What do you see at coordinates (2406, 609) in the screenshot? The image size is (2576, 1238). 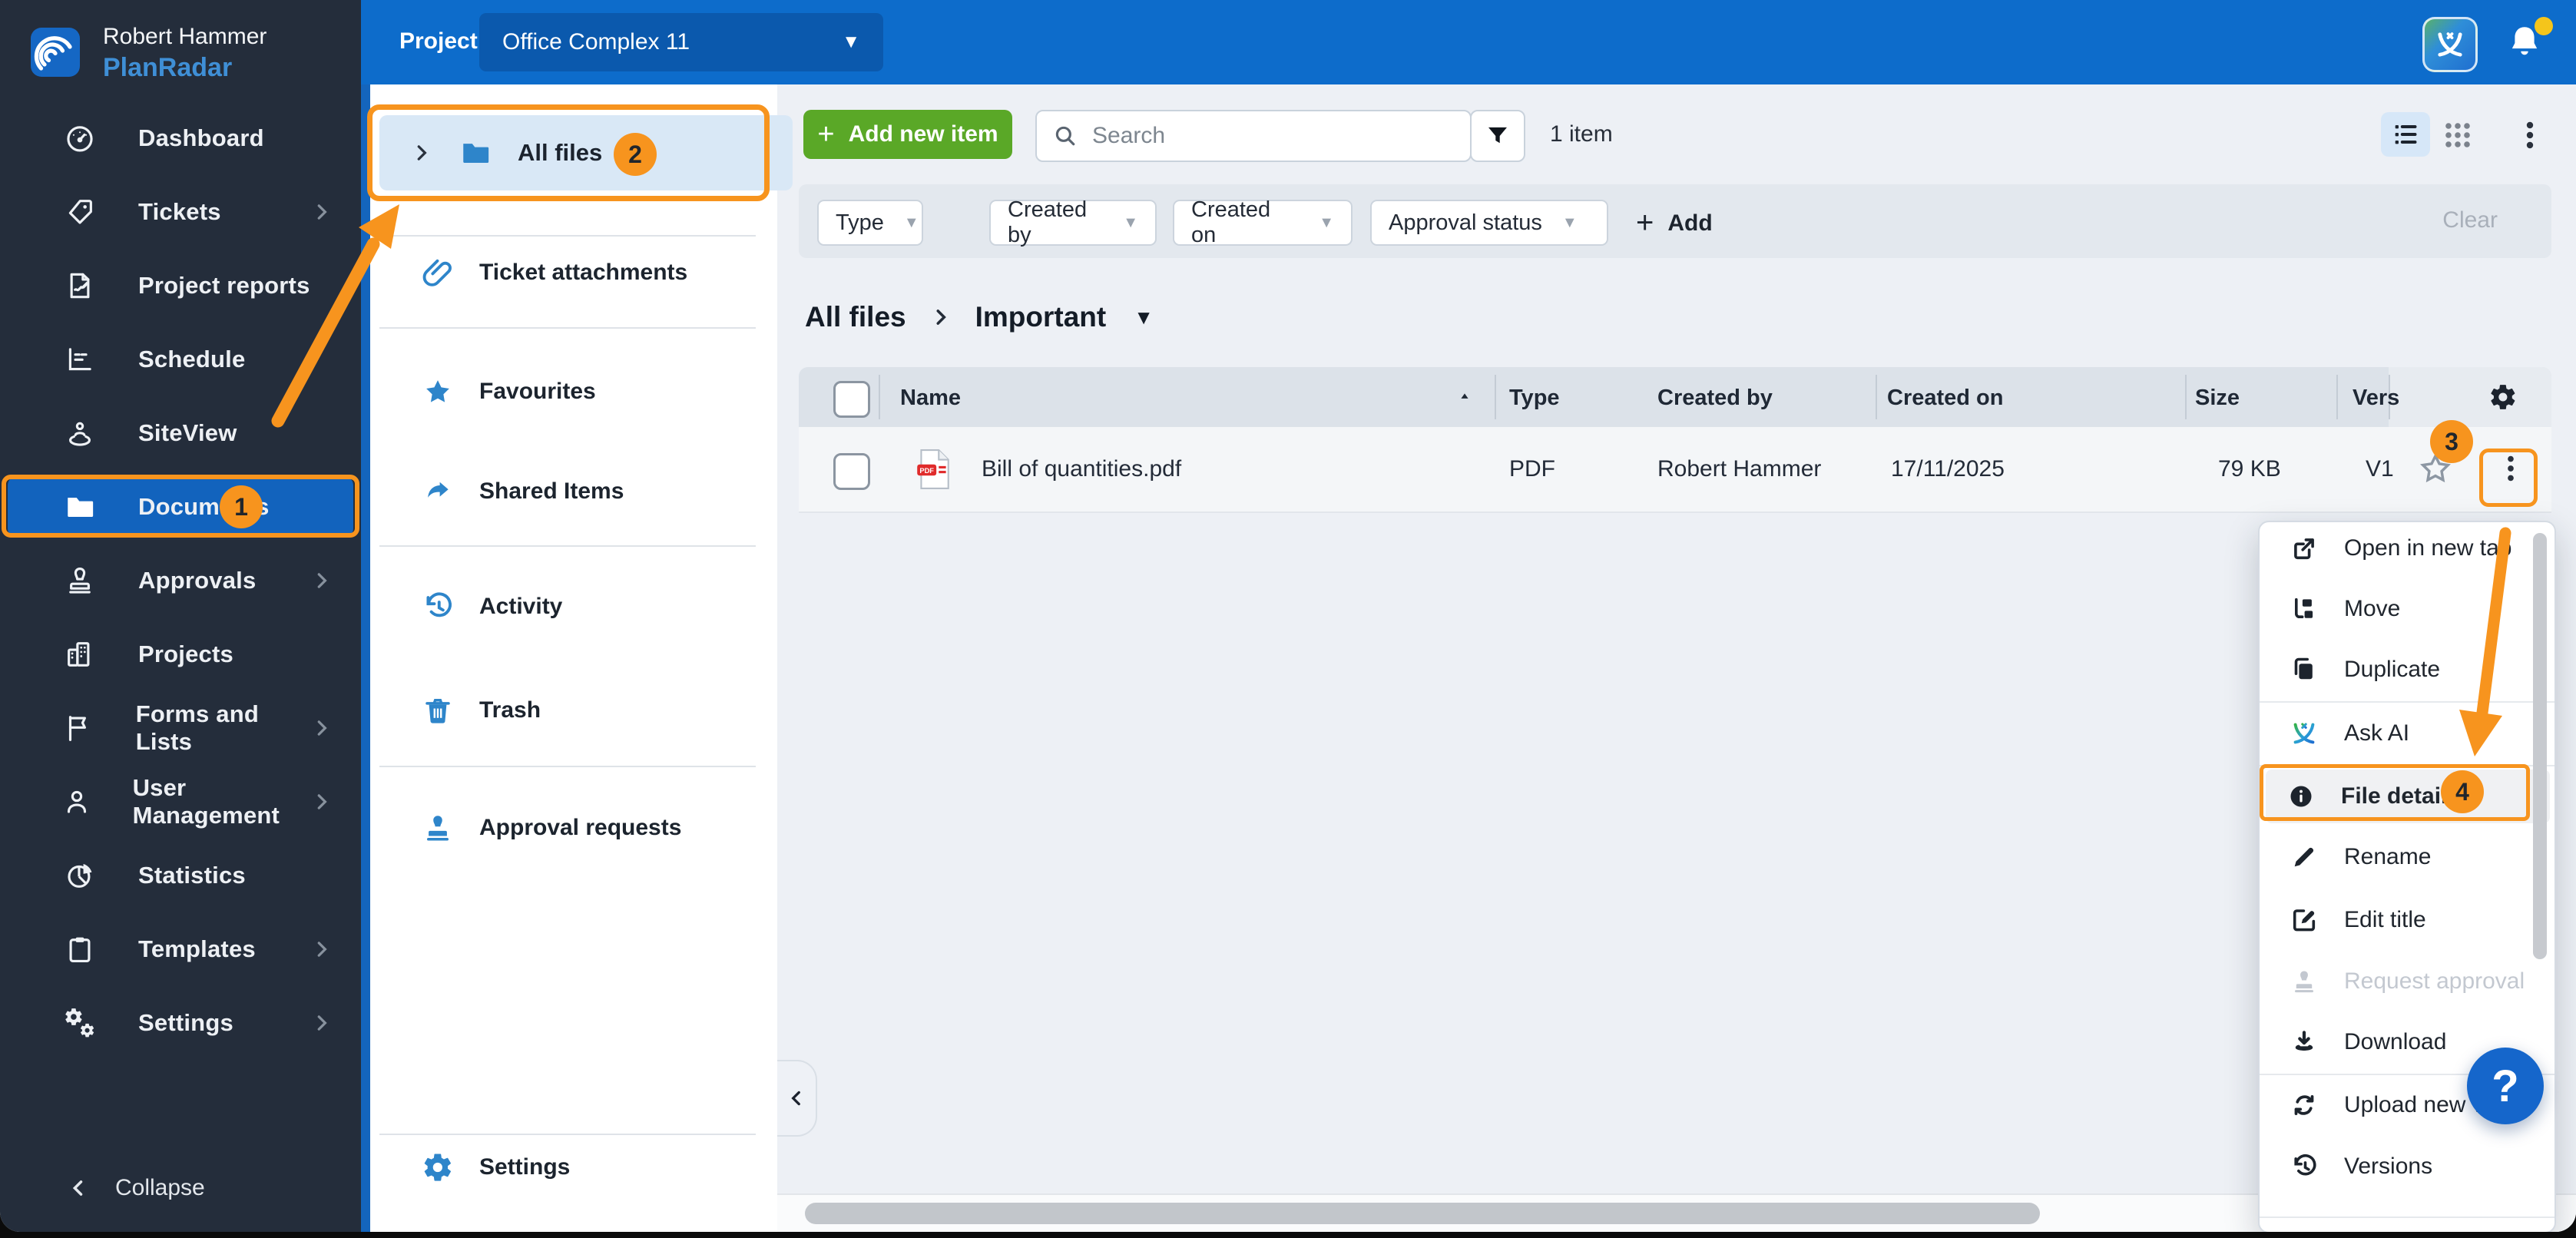 I see `menu-item-move: Move` at bounding box center [2406, 609].